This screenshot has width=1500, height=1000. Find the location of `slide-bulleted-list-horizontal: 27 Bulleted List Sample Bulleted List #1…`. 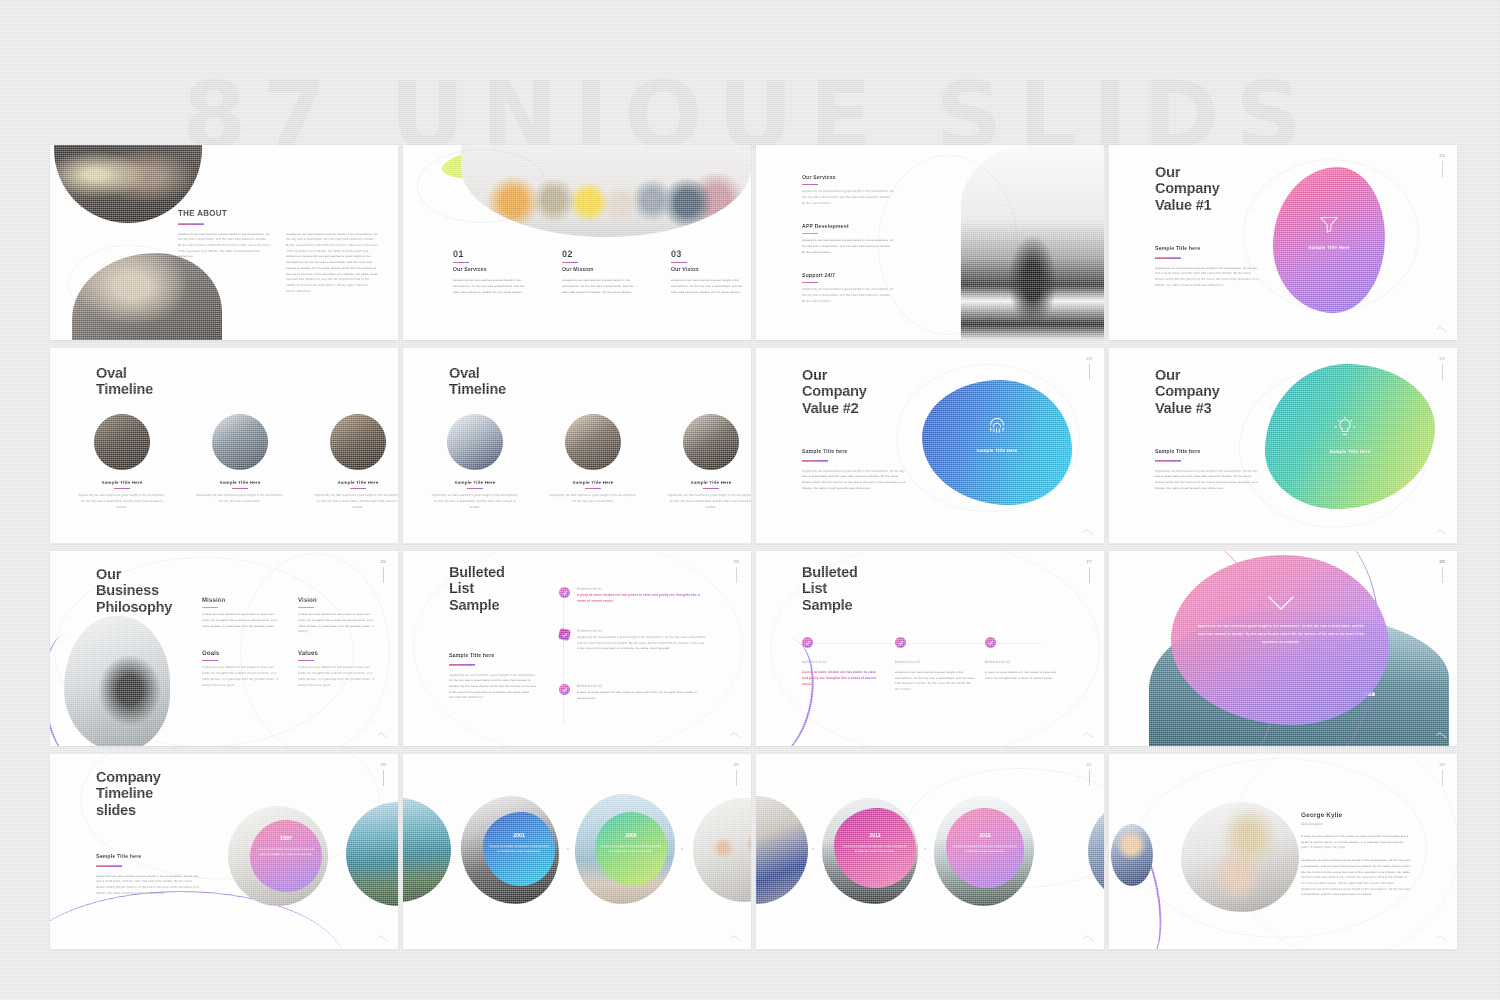

slide-bulleted-list-horizontal: 27 Bulleted List Sample Bulleted List #1… is located at coordinates (930, 648).